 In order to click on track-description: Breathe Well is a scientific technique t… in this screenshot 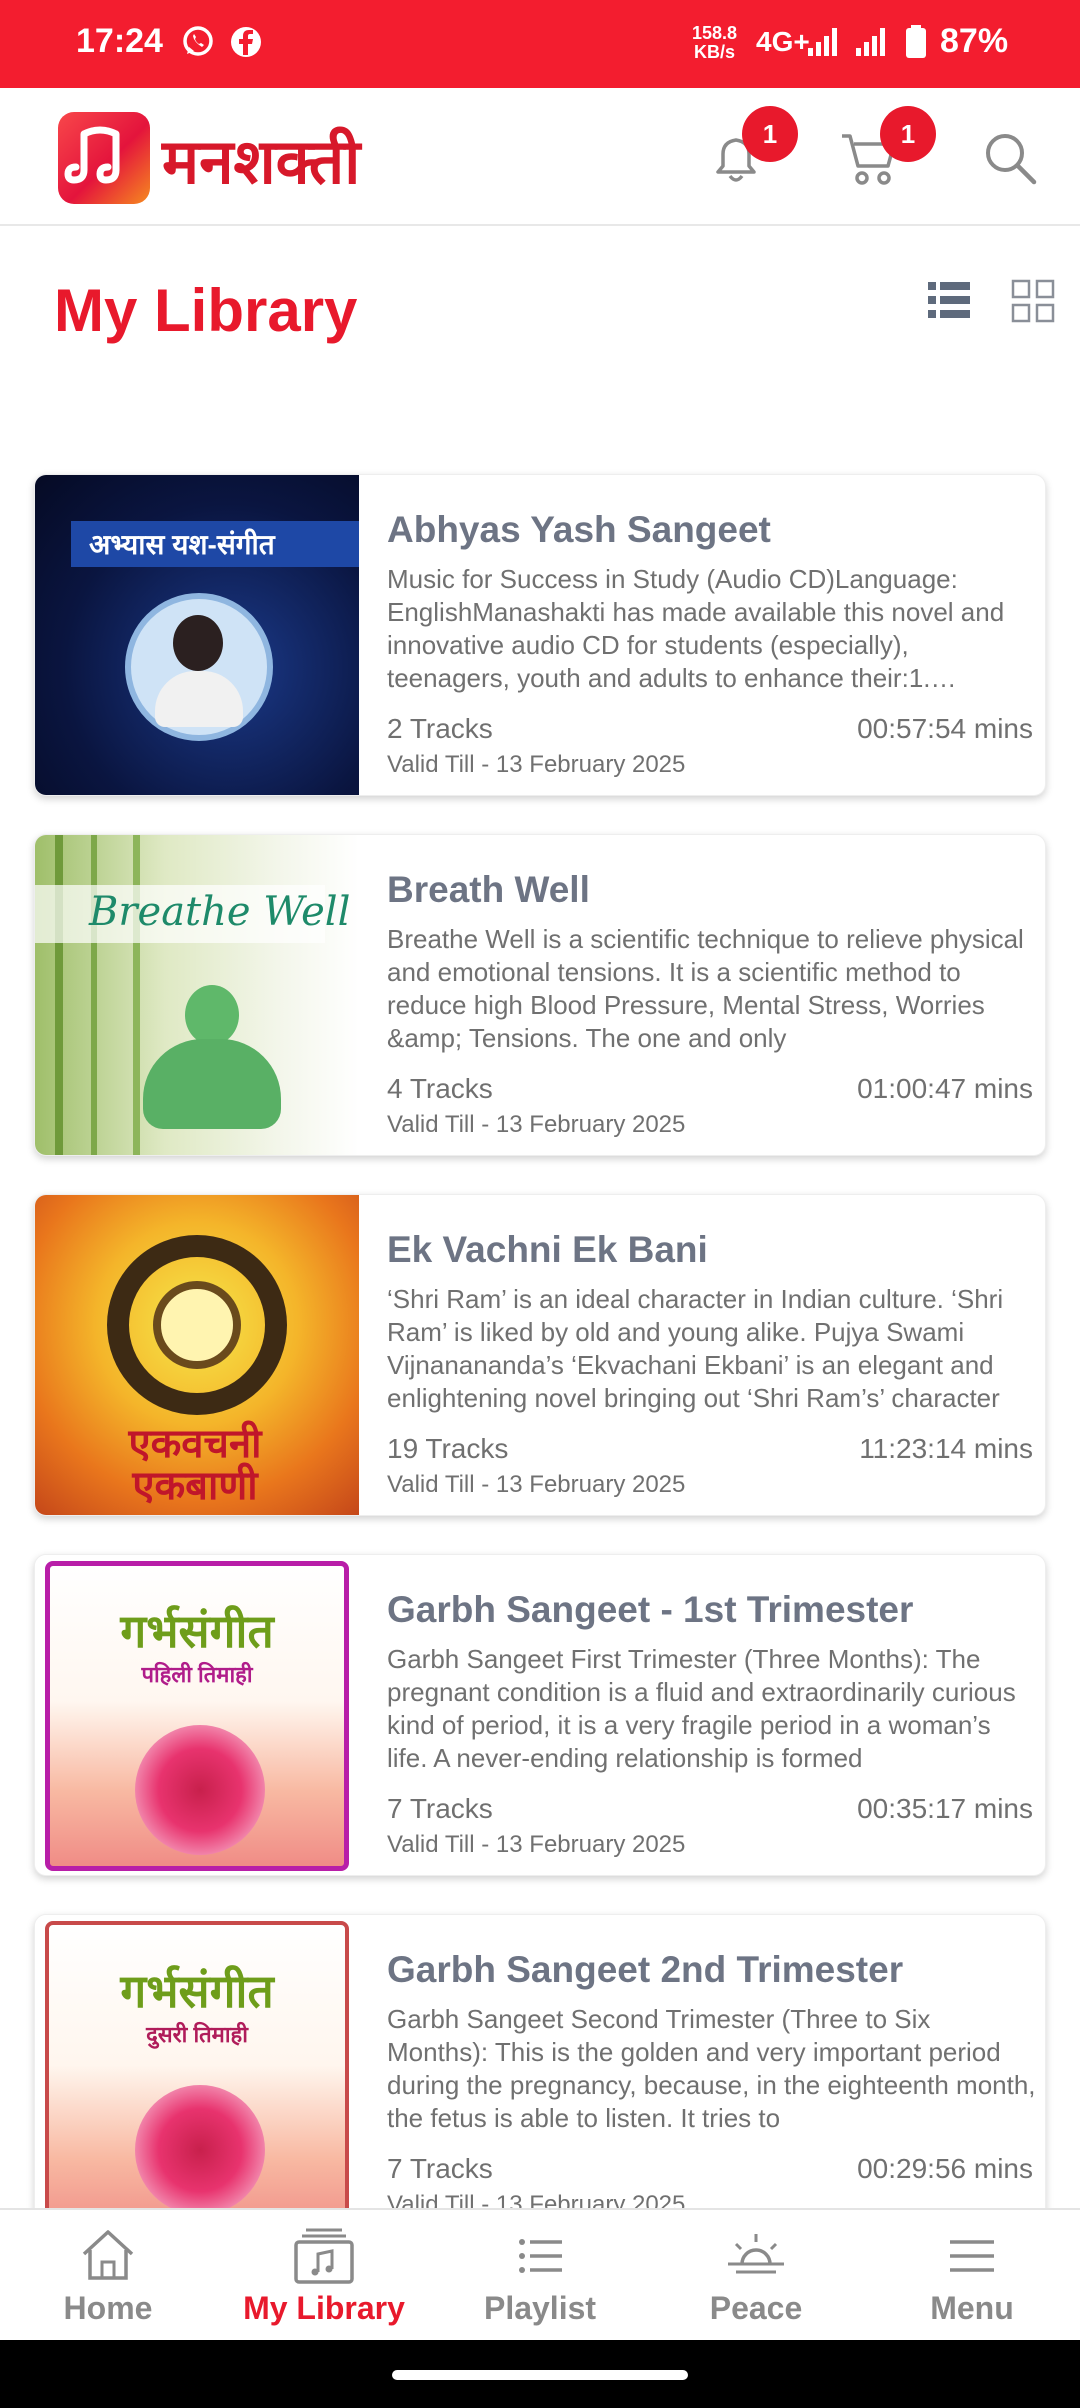, I will do `click(705, 988)`.